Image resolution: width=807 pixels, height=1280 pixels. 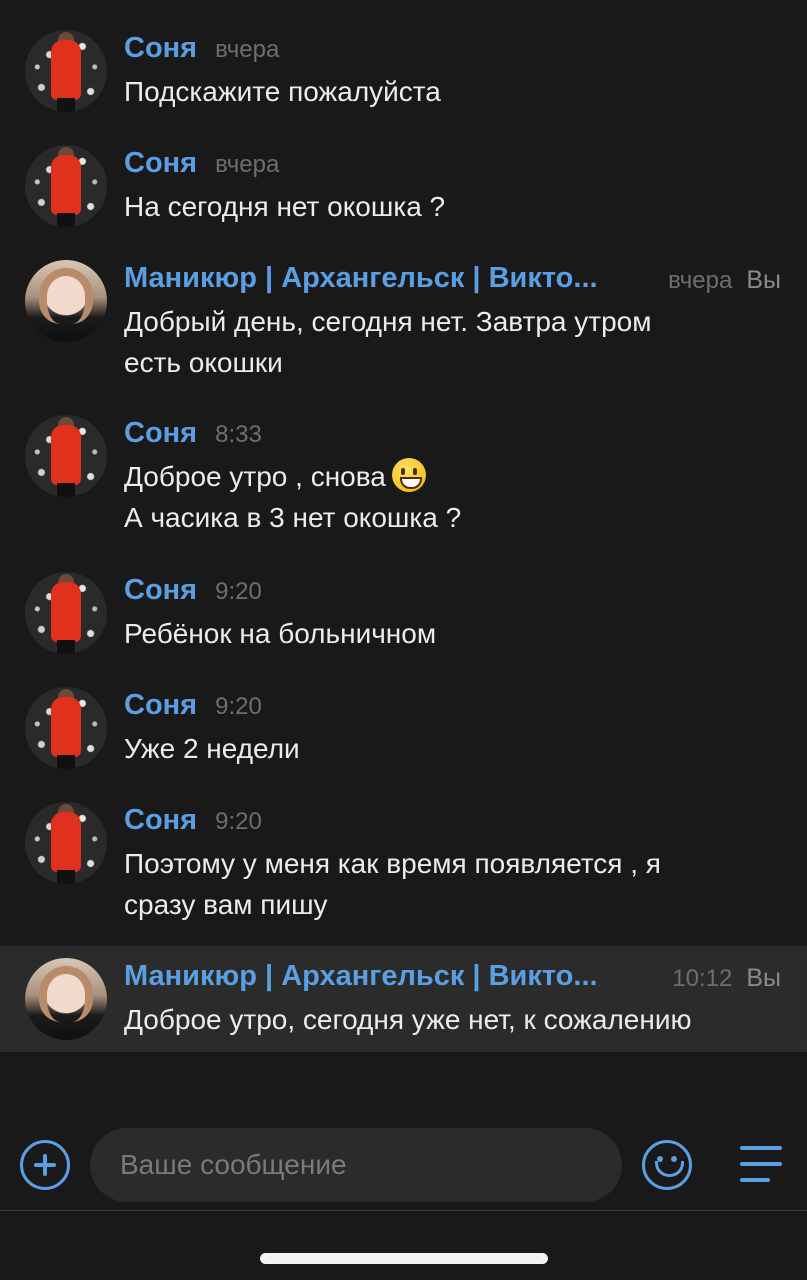 What do you see at coordinates (212, 748) in the screenshot?
I see `message-text: Уже 2 недели` at bounding box center [212, 748].